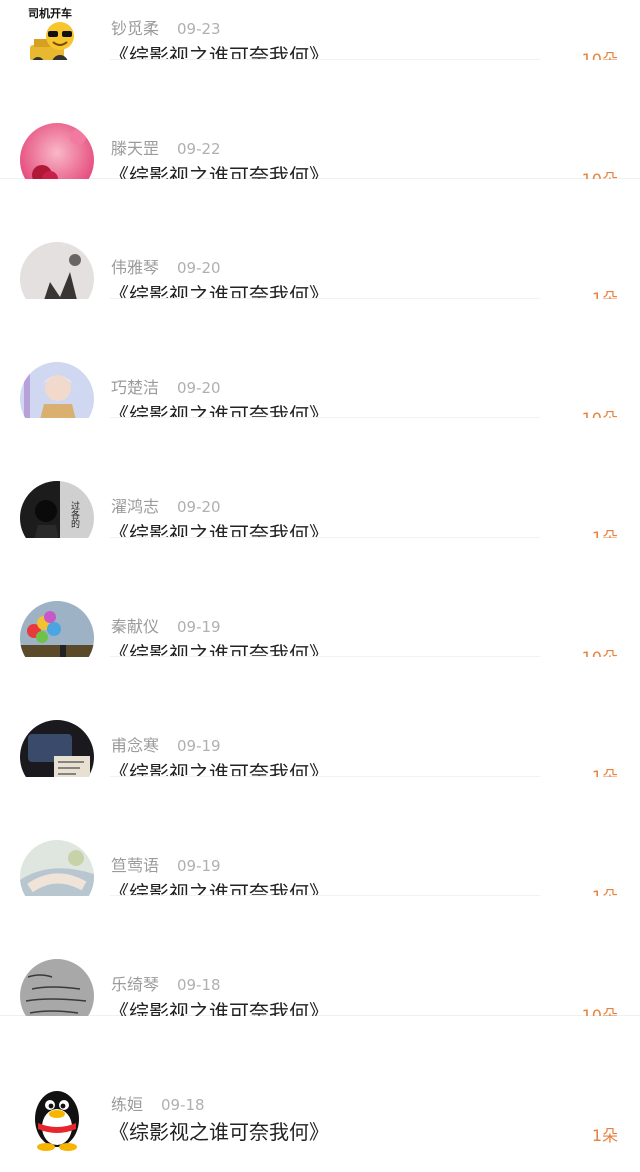  I want to click on sender-meta: 练姮 09-18, so click(158, 1103).